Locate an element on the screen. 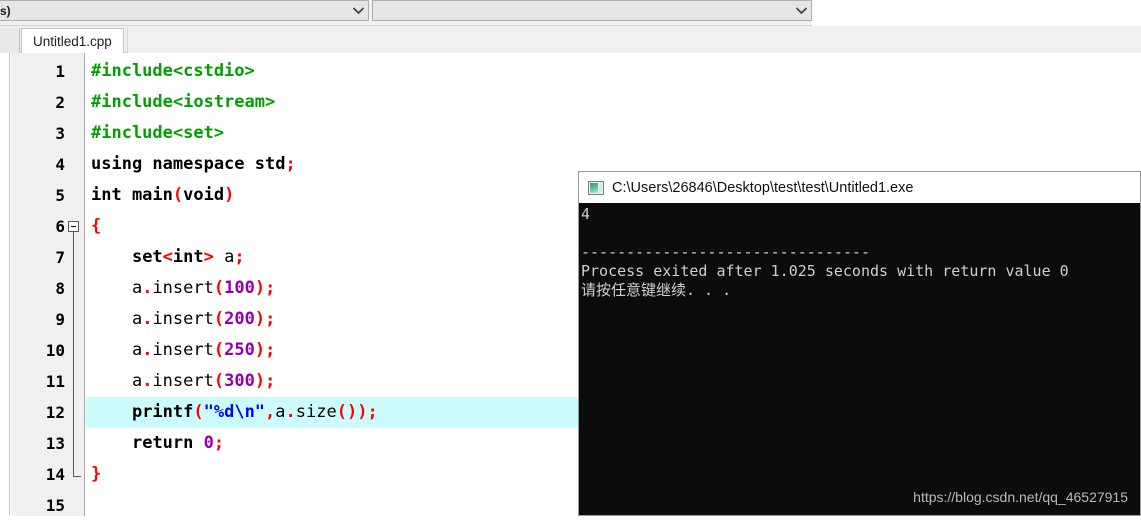 The height and width of the screenshot is (521, 1141). code-line: a.insert(250); is located at coordinates (180, 350).